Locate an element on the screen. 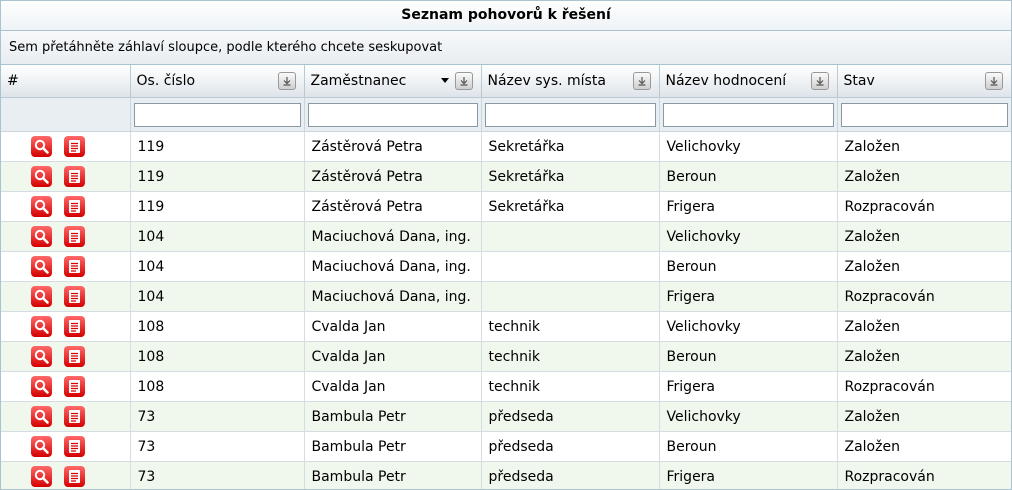  table-row: 73 Bambula Petr předseda Beroun Založen is located at coordinates (506, 446).